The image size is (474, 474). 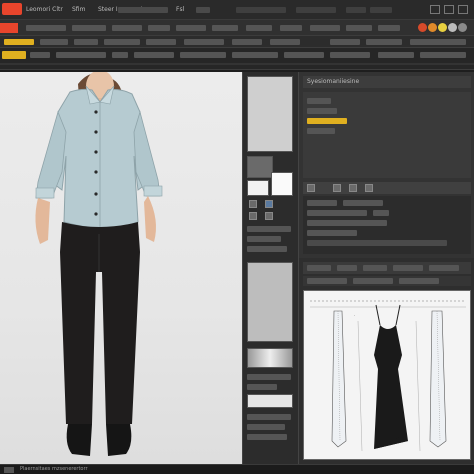 What do you see at coordinates (12, 9) in the screenshot?
I see `app-logo` at bounding box center [12, 9].